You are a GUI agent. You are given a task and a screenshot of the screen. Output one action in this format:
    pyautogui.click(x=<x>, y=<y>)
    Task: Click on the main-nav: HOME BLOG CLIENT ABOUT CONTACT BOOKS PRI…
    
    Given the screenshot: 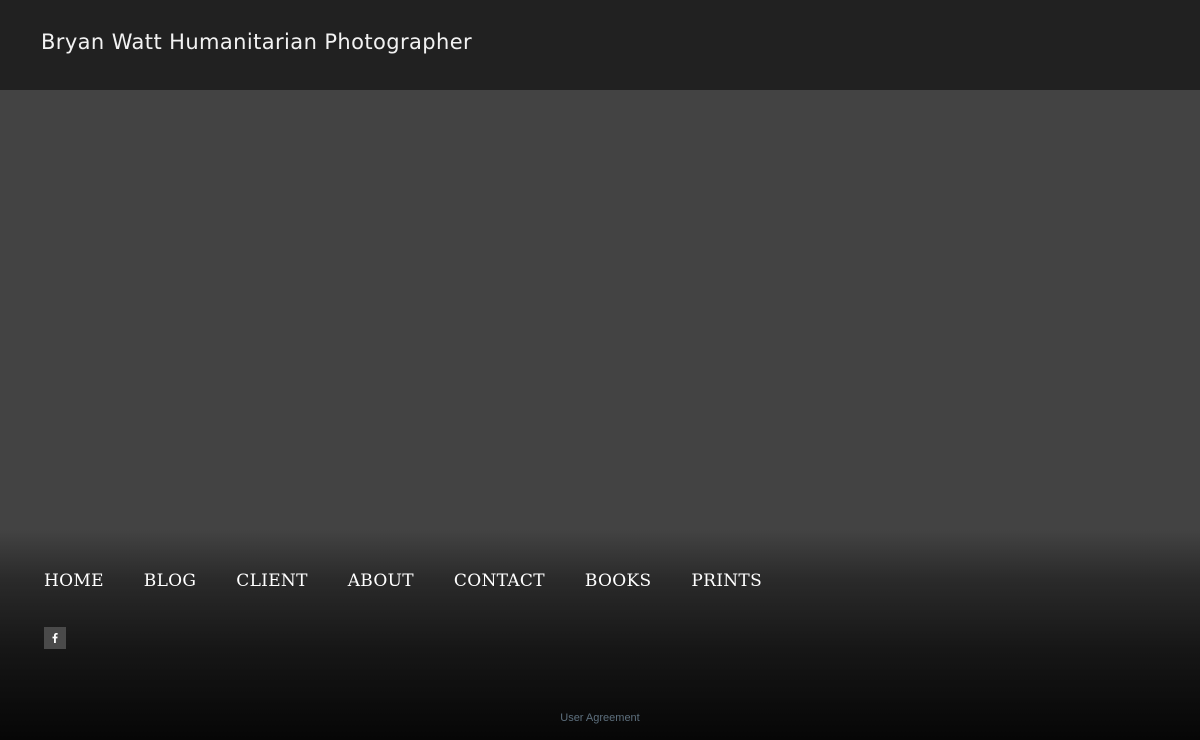 What is the action you would take?
    pyautogui.click(x=423, y=581)
    